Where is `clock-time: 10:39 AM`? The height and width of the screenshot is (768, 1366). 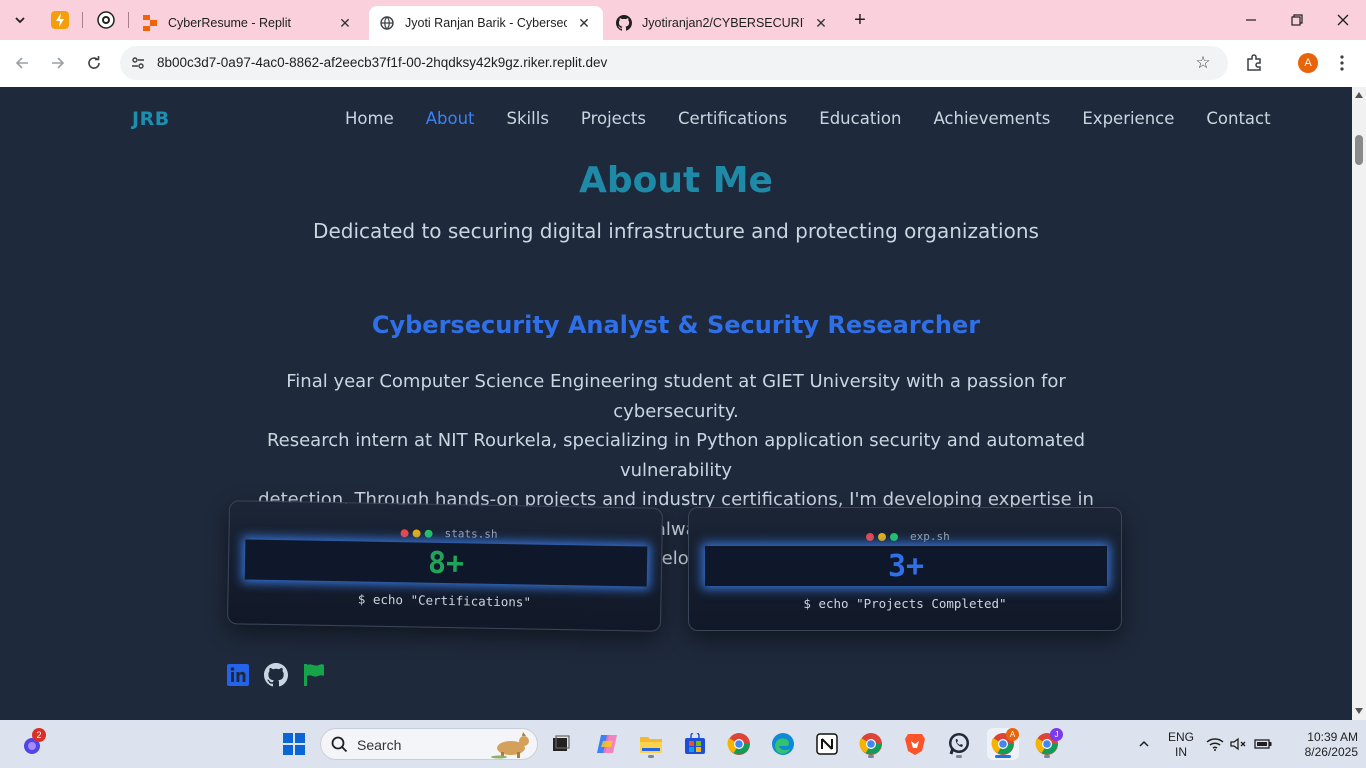 clock-time: 10:39 AM is located at coordinates (1332, 737).